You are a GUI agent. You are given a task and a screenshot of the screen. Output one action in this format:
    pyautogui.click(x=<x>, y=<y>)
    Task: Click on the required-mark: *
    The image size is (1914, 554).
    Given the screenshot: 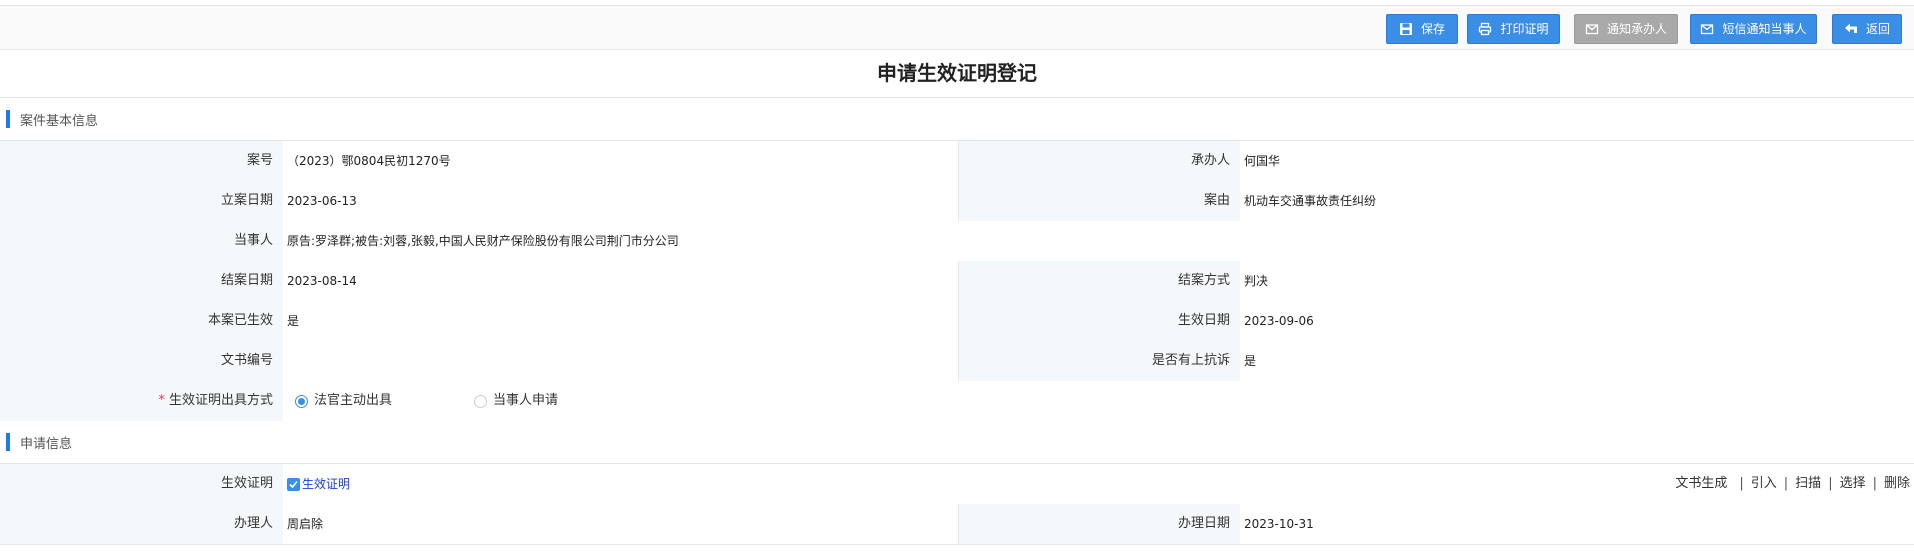 What is the action you would take?
    pyautogui.click(x=161, y=400)
    